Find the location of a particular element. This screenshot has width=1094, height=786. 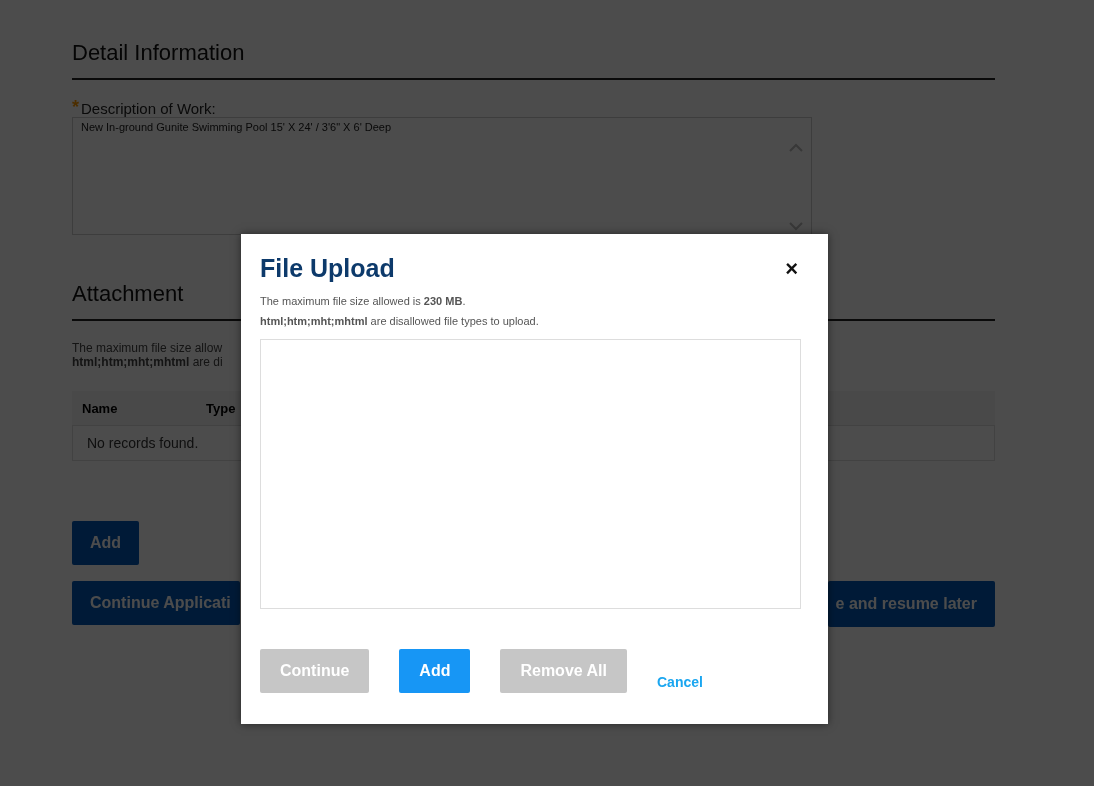

dialog-button: Add is located at coordinates (435, 671).